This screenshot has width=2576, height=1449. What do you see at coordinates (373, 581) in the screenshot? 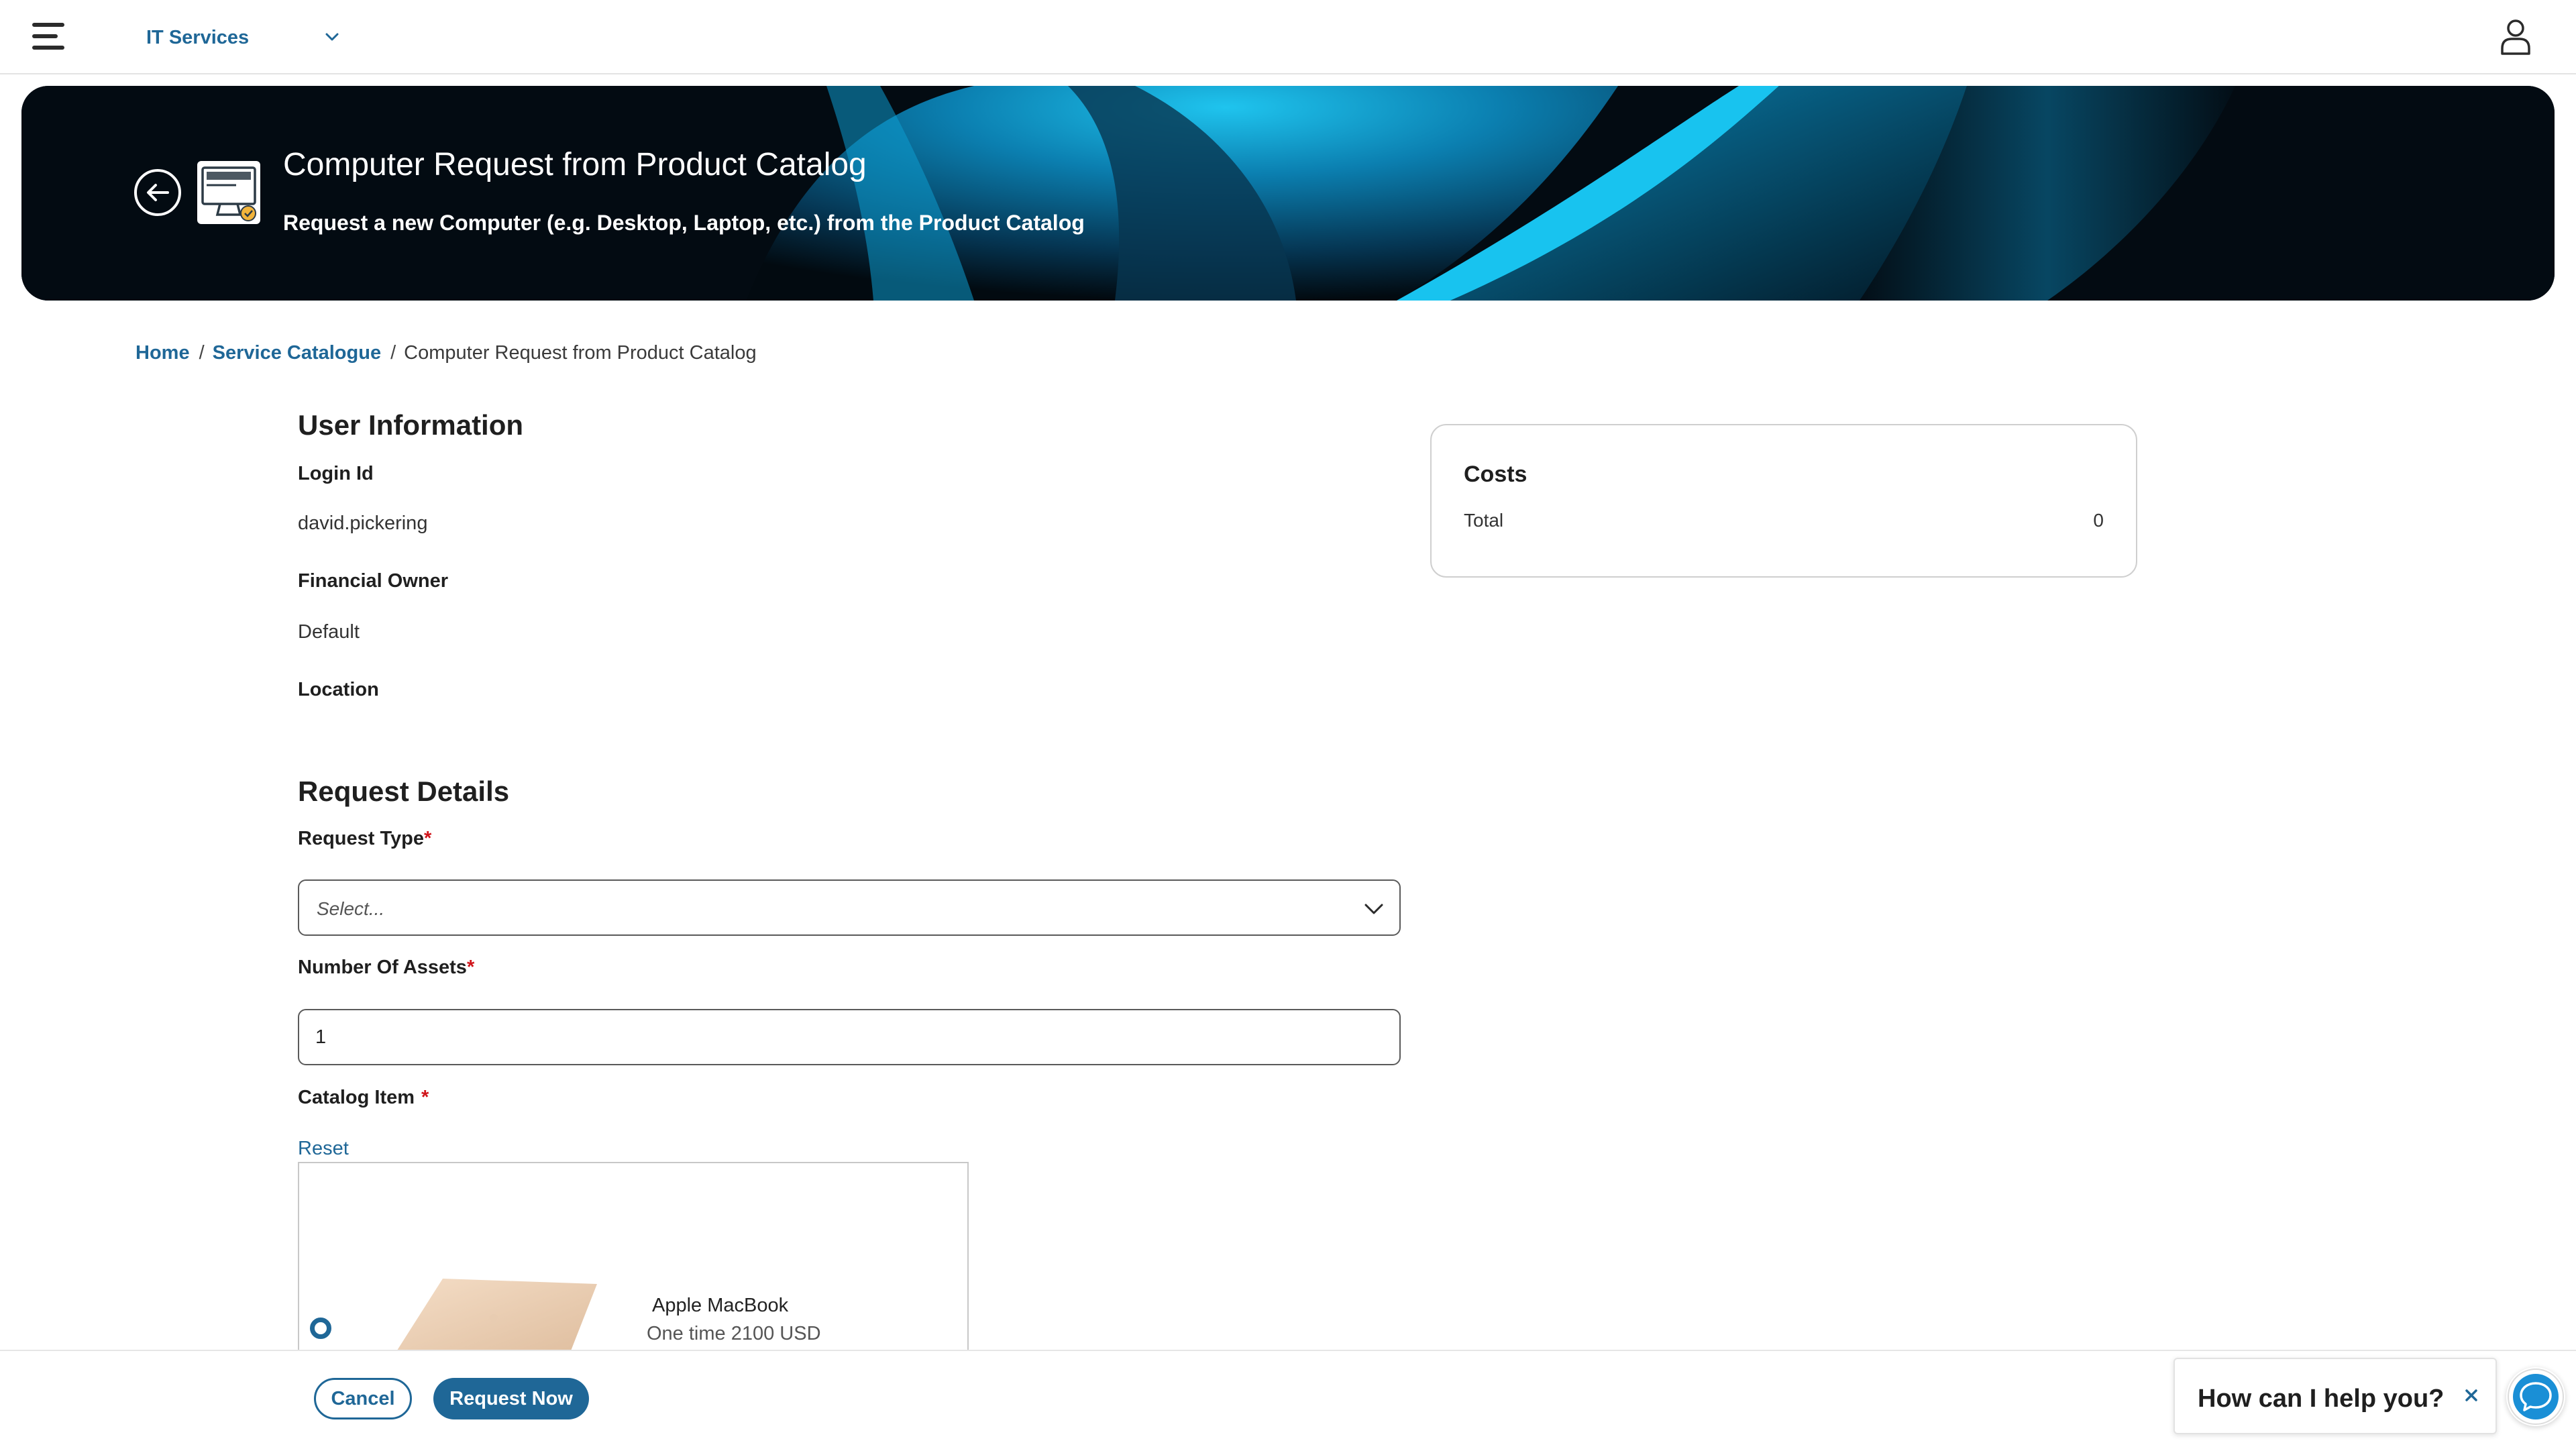
I see `financial-owner-label: Financial Owner` at bounding box center [373, 581].